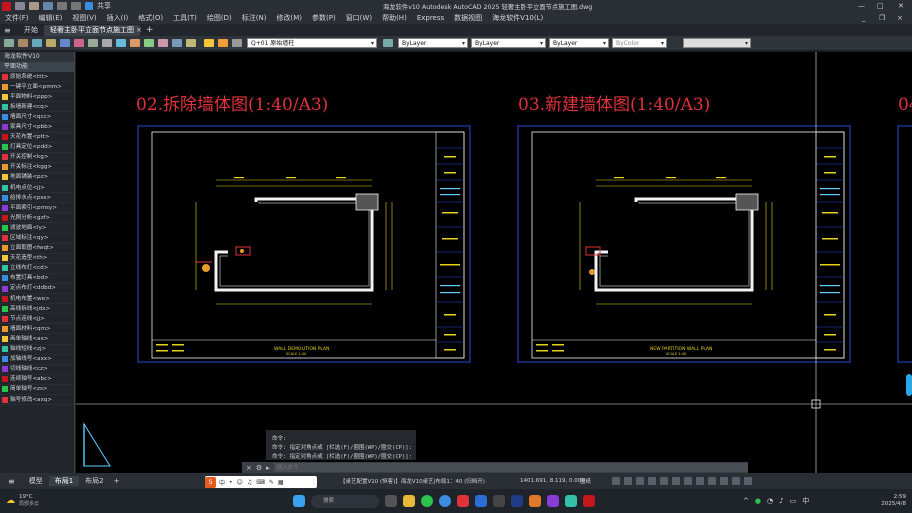 The height and width of the screenshot is (513, 912). I want to click on palette-item: 天花造型<th>, so click(37, 259).